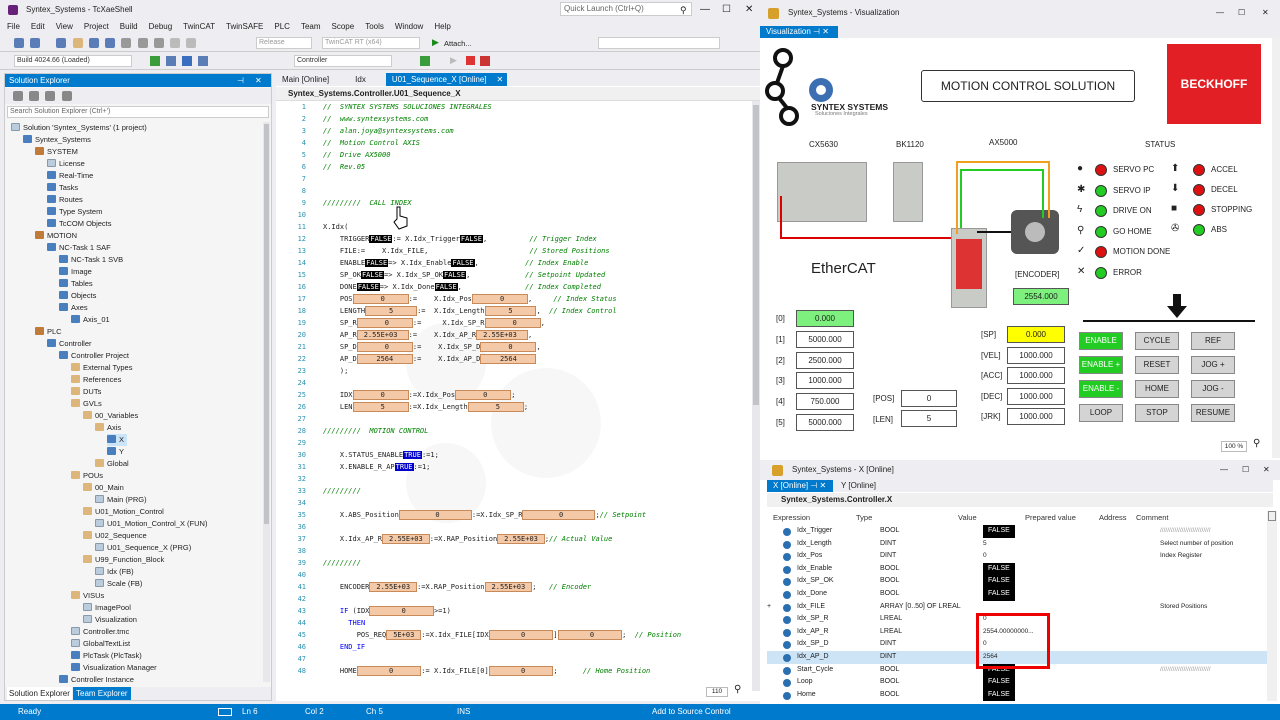  I want to click on tree-node: Controller, so click(69, 344).